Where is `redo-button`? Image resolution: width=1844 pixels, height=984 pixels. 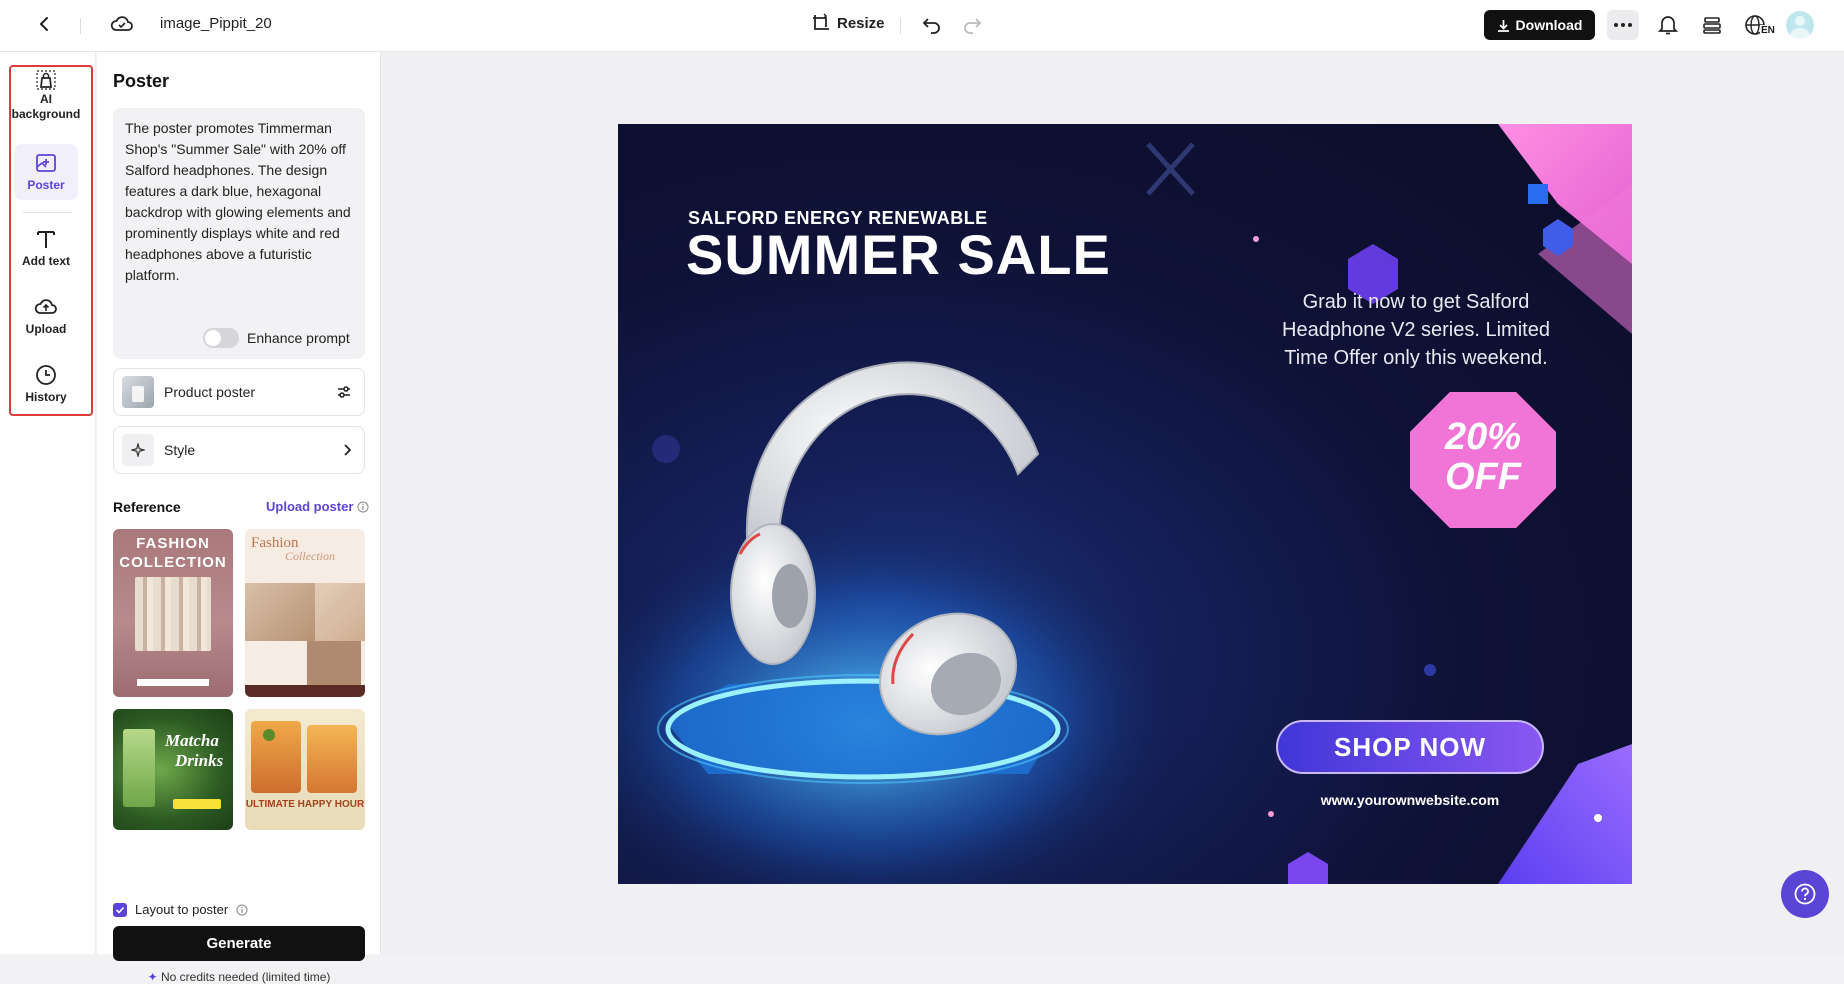
redo-button is located at coordinates (972, 25).